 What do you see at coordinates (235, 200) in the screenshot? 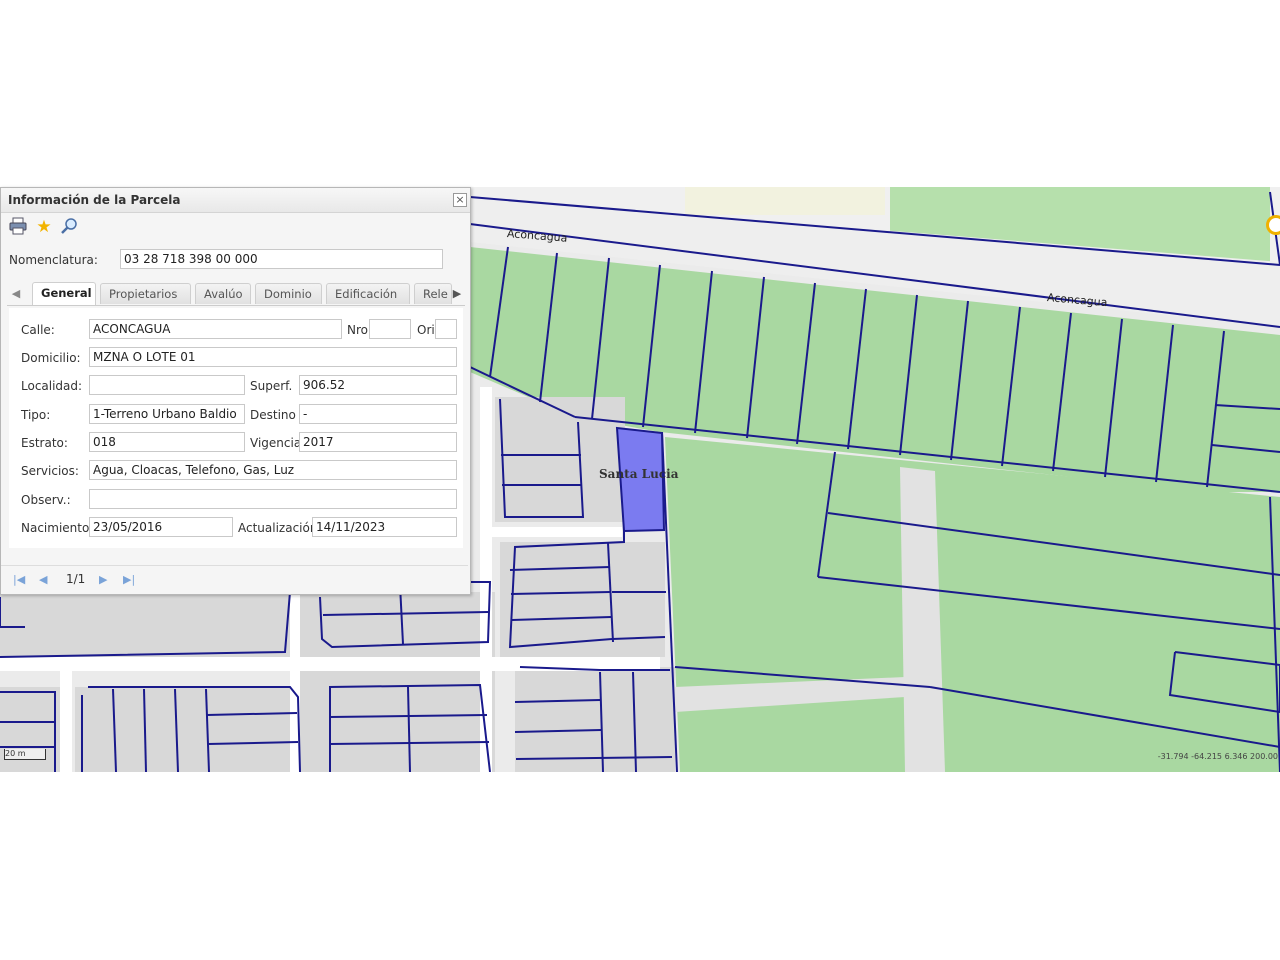
I see `window-titlebar: Información de la Parcela ×` at bounding box center [235, 200].